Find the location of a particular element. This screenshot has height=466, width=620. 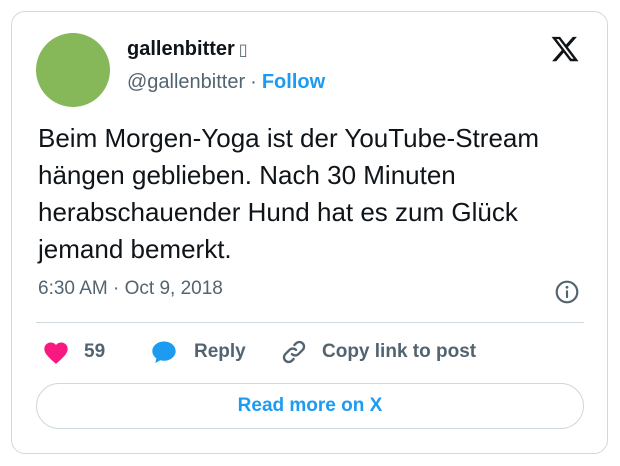

author-handle: @gallenbitter is located at coordinates (186, 82).